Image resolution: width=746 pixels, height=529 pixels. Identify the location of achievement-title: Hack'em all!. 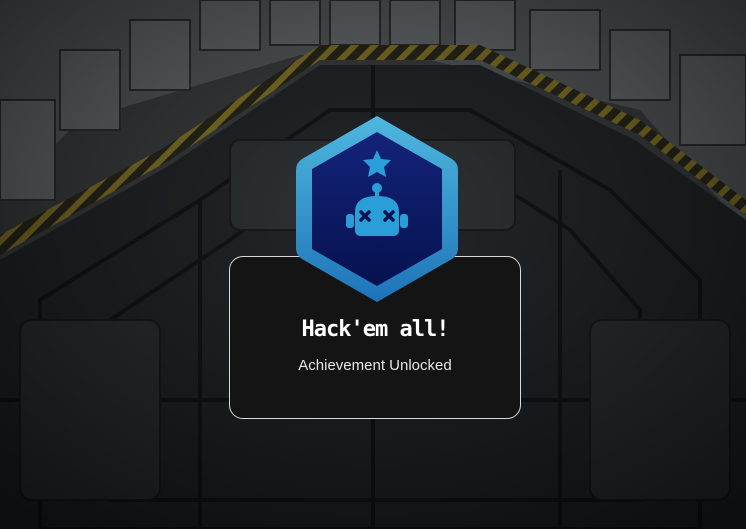
(375, 329).